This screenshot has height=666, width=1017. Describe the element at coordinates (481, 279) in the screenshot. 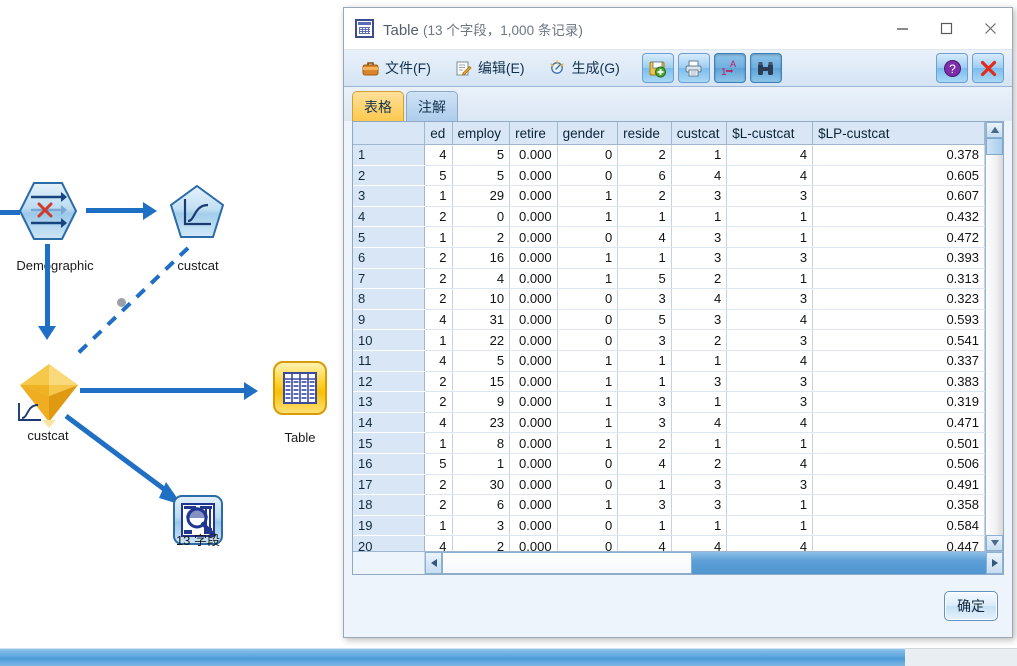

I see `cell-employ: 4` at that location.